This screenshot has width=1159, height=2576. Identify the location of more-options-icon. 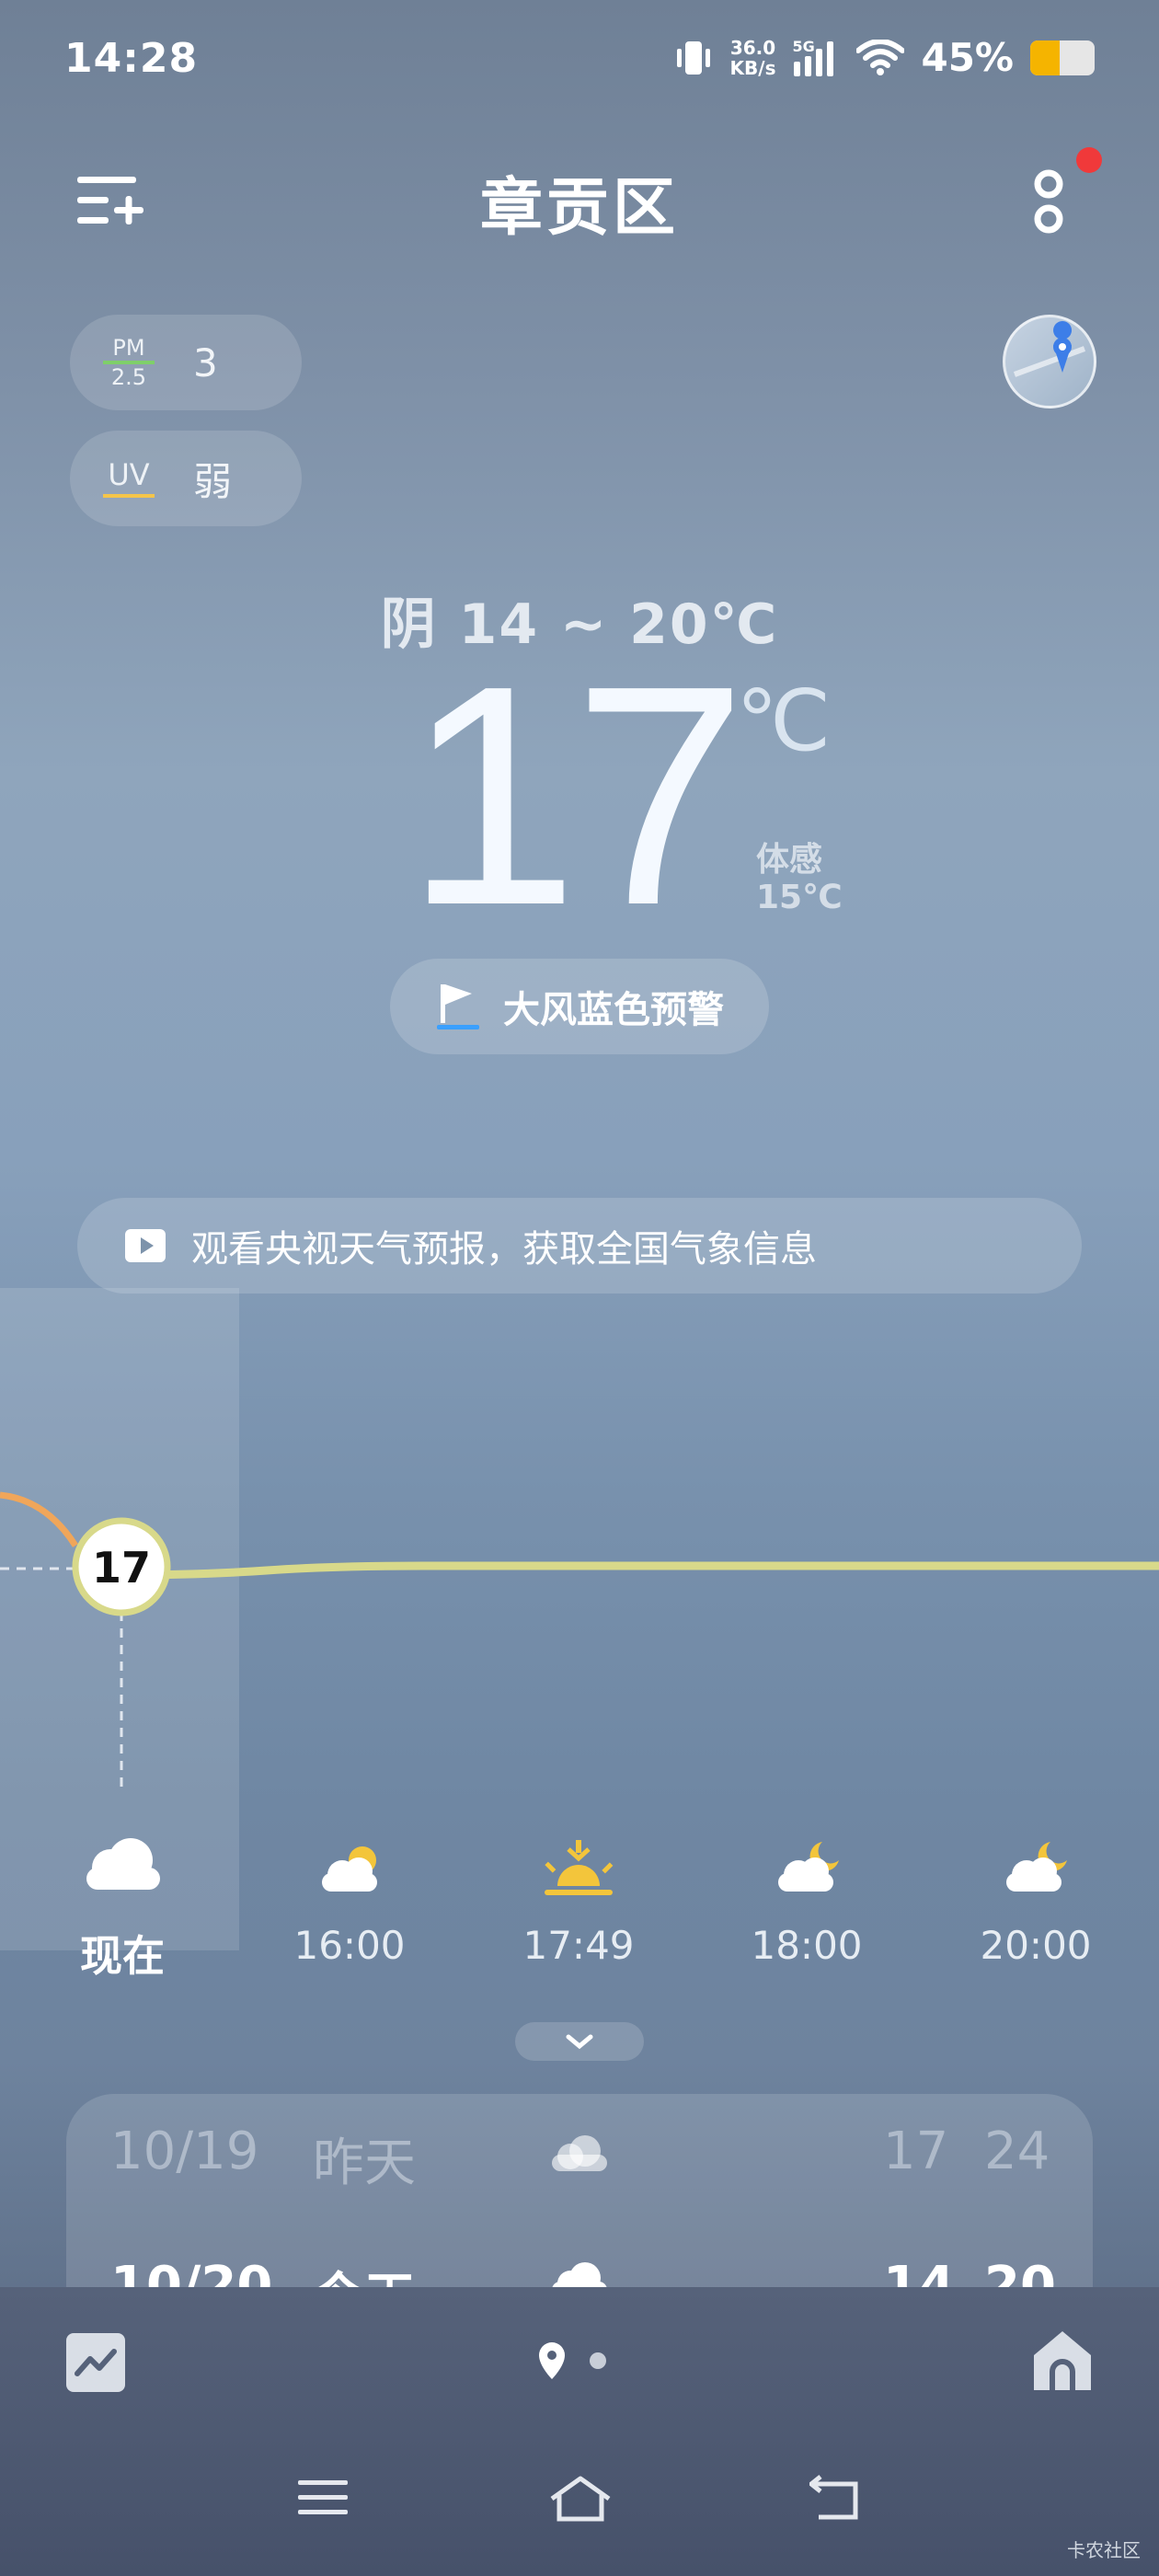
(1048, 202).